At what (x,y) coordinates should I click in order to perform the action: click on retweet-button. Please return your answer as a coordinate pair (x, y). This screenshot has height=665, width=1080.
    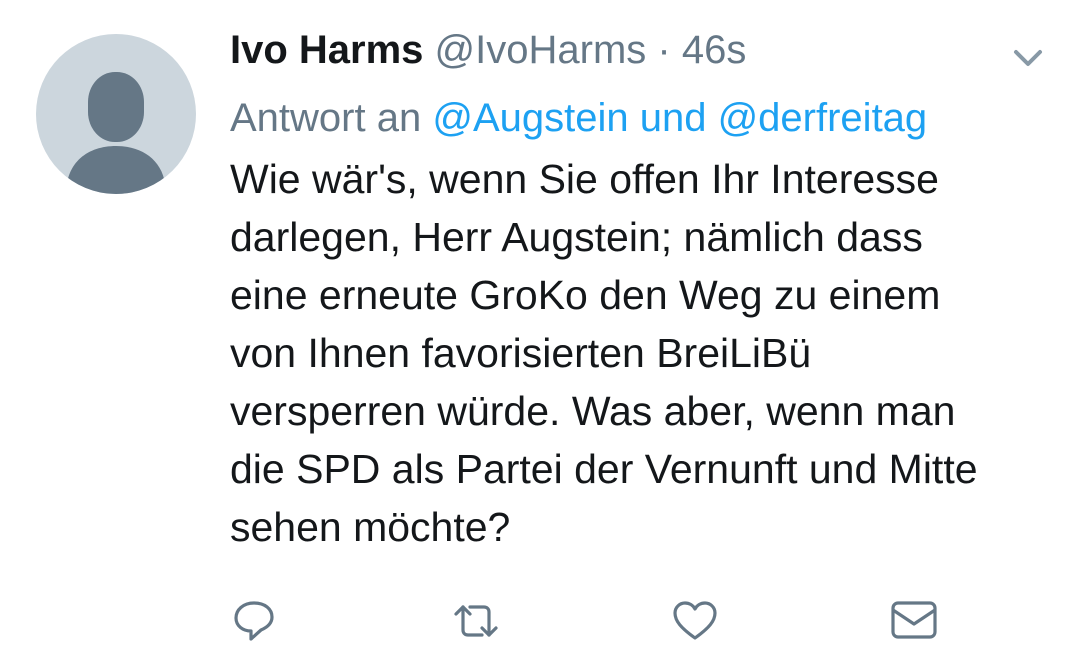
    Looking at the image, I should click on (476, 621).